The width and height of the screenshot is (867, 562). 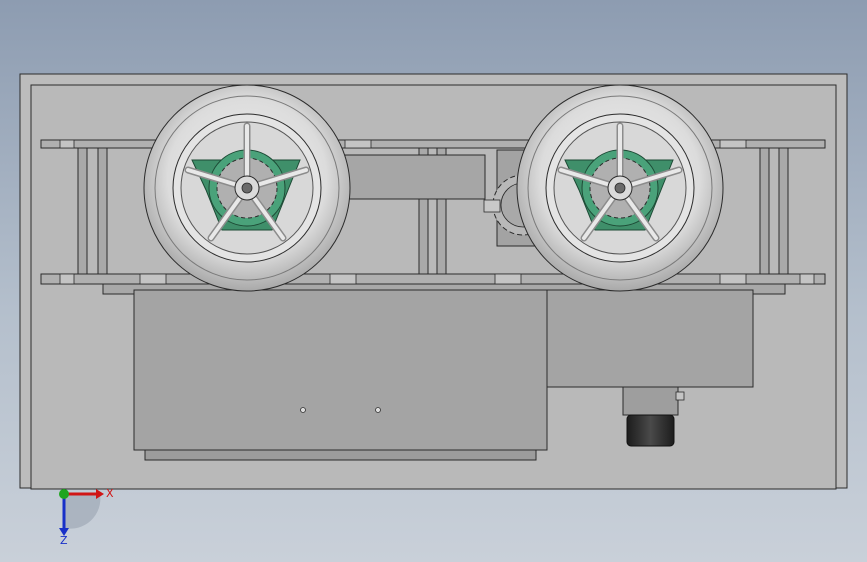 What do you see at coordinates (620, 188) in the screenshot?
I see `right-wheel` at bounding box center [620, 188].